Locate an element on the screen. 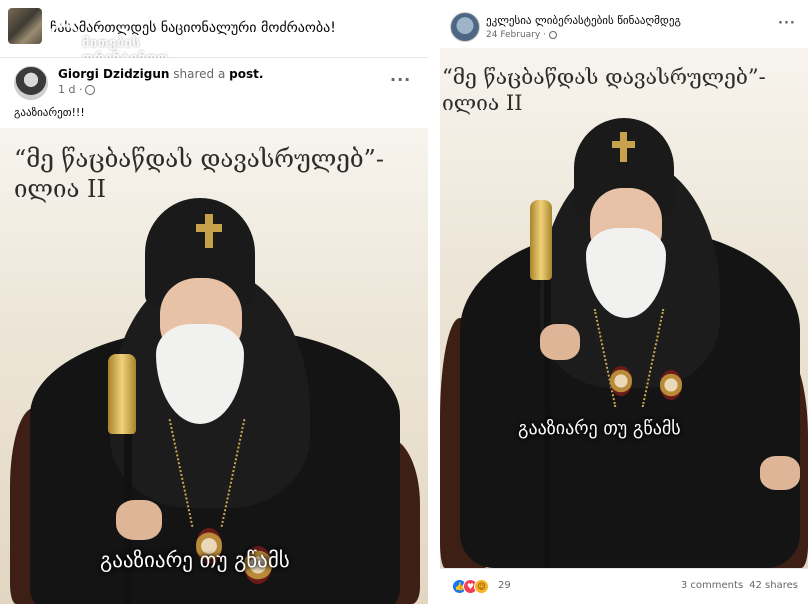 The width and height of the screenshot is (808, 604). medal-center is located at coordinates (621, 381).